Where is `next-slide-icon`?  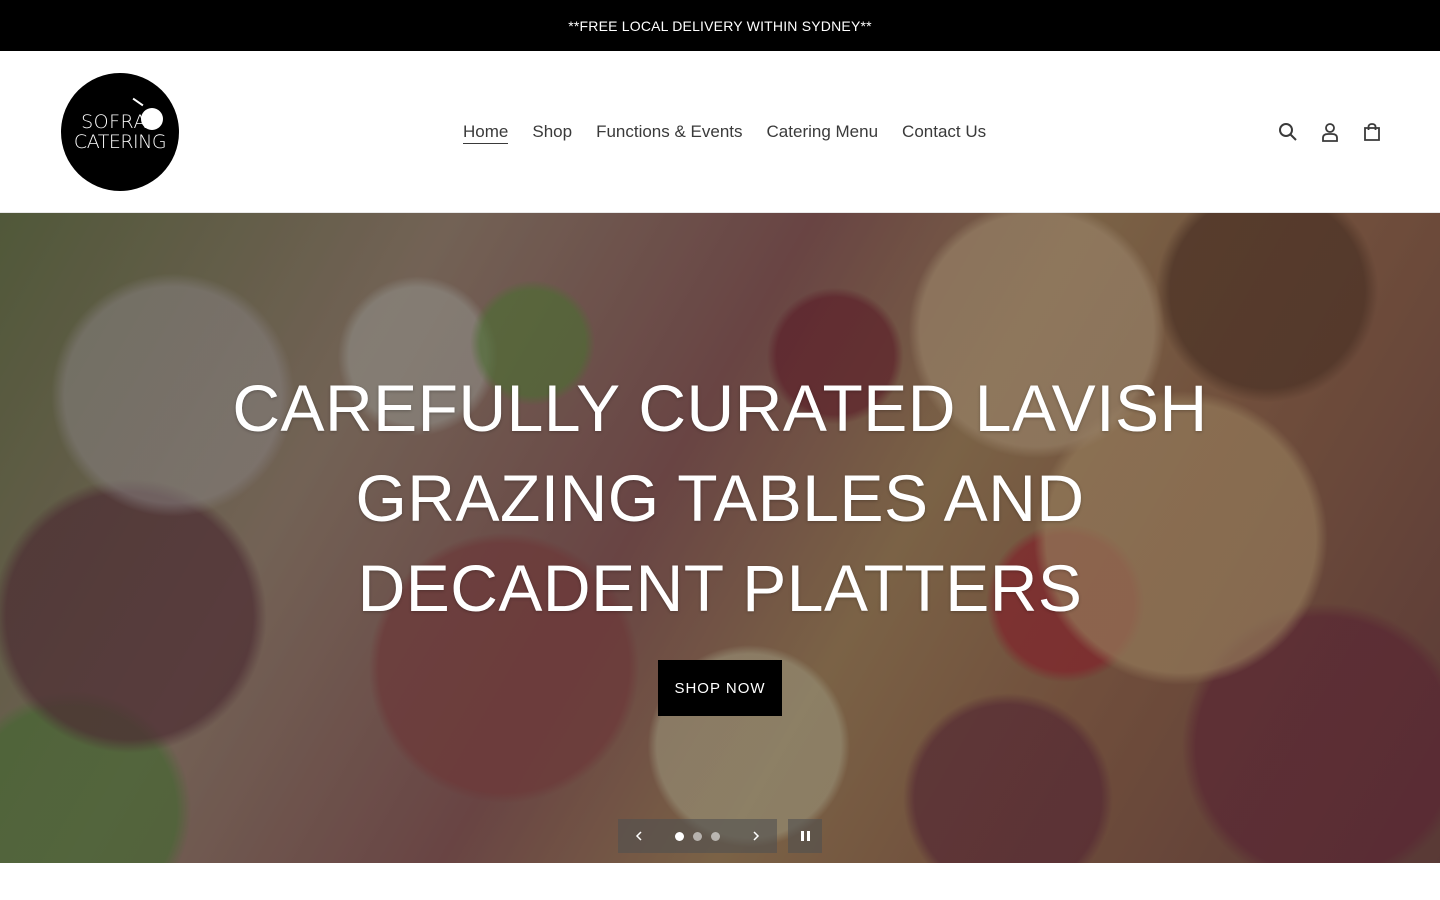
next-slide-icon is located at coordinates (756, 836).